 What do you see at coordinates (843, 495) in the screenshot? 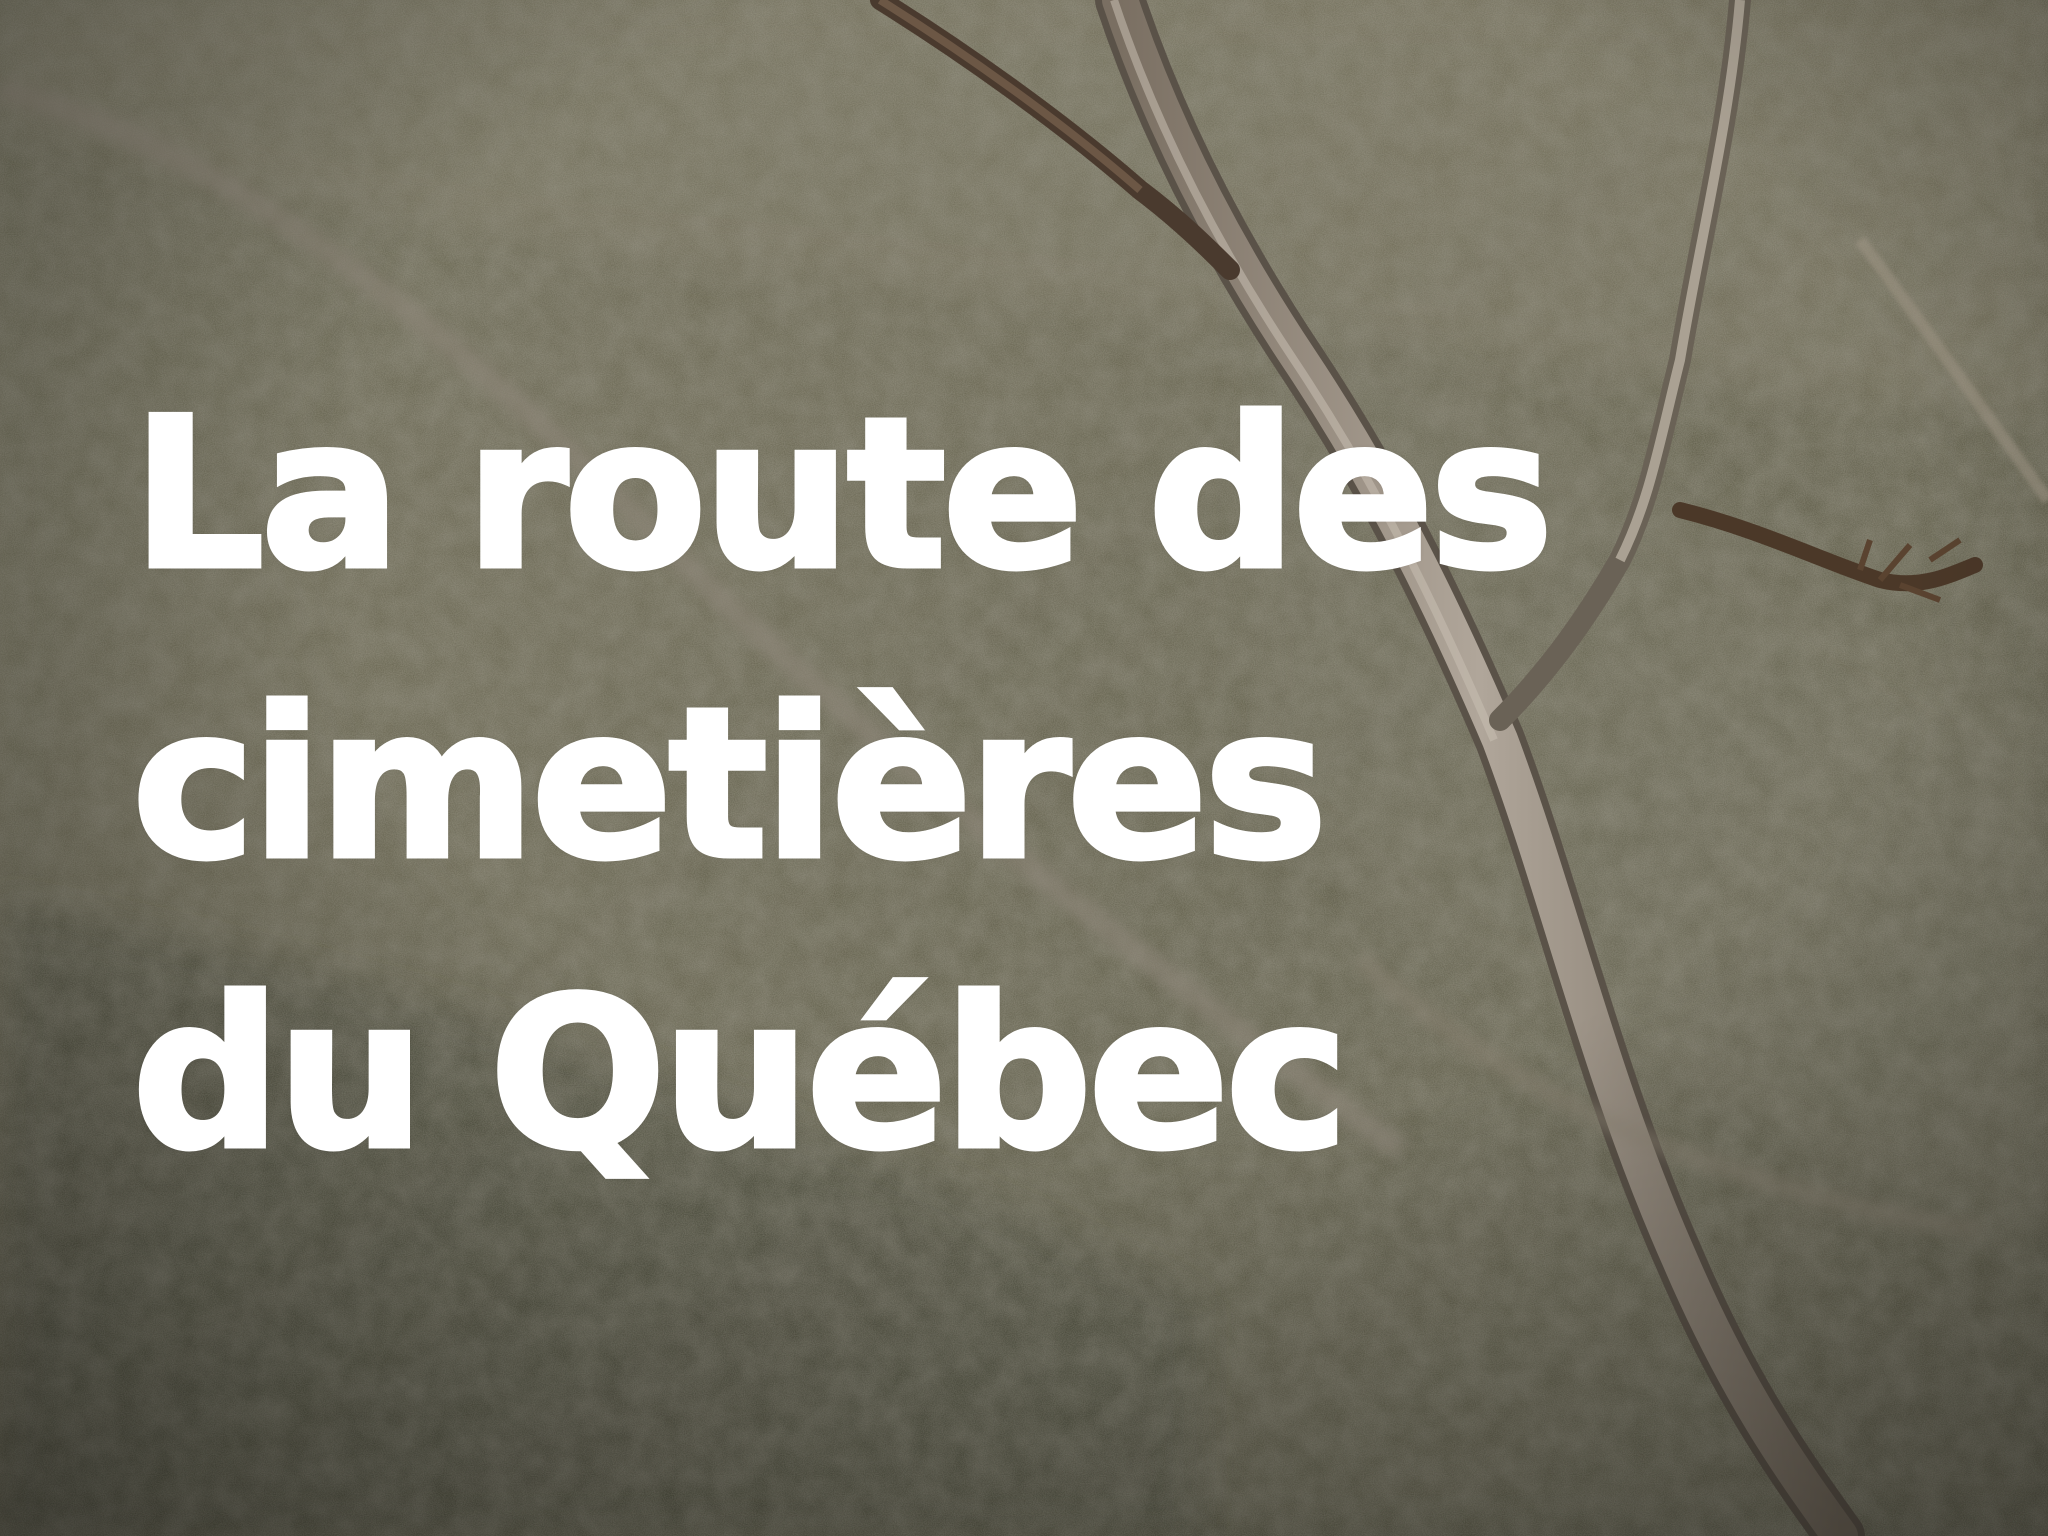
I see `title-line-1: La route des` at bounding box center [843, 495].